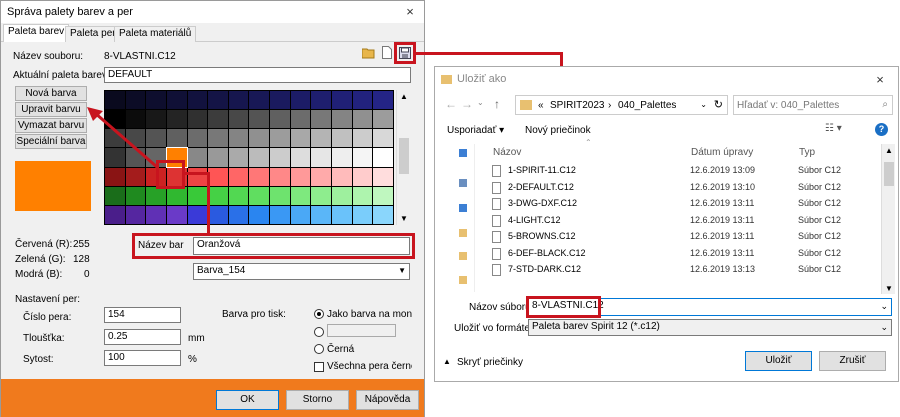 This screenshot has height=417, width=900. I want to click on close-icon: ×, so click(410, 12).